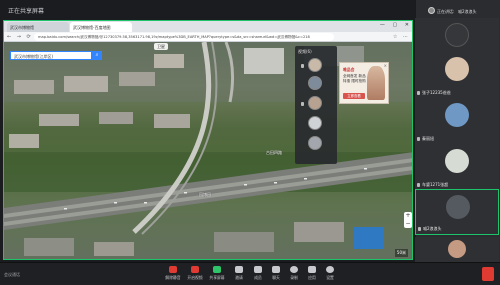 This screenshot has height=285, width=500. What do you see at coordinates (354, 78) in the screenshot?
I see `ad-text: 全网首发 新品特惠 限时抢购` at bounding box center [354, 78].